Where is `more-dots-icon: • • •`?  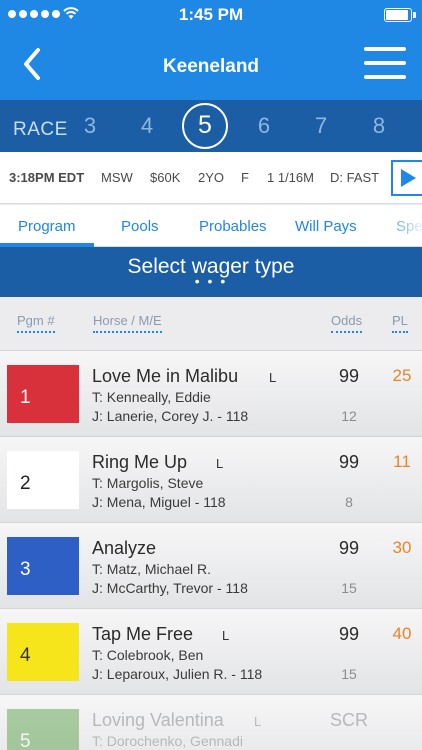 more-dots-icon: • • • is located at coordinates (211, 281).